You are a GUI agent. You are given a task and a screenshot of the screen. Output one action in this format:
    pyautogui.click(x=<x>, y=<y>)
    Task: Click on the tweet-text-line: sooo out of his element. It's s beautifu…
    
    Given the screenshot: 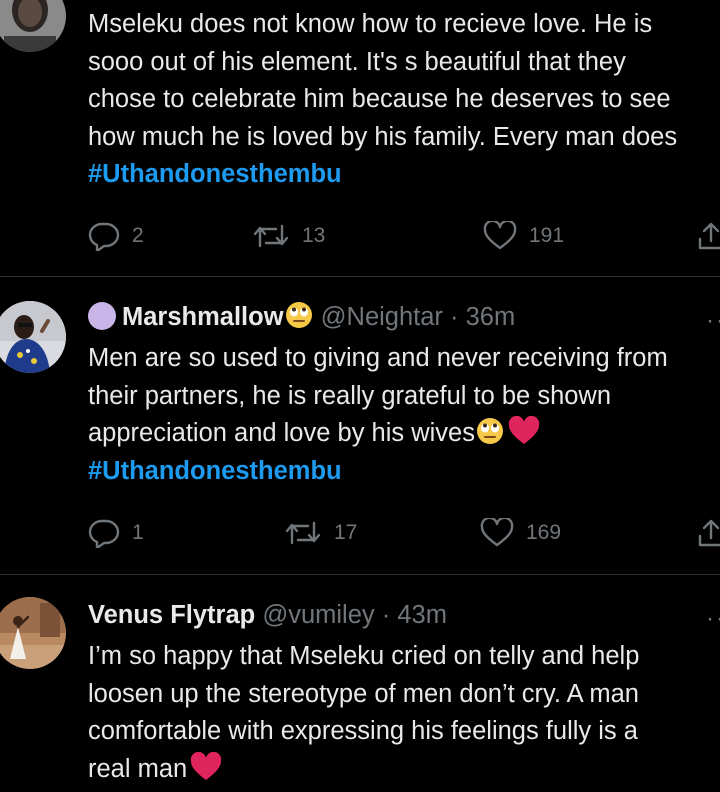 What is the action you would take?
    pyautogui.click(x=357, y=61)
    